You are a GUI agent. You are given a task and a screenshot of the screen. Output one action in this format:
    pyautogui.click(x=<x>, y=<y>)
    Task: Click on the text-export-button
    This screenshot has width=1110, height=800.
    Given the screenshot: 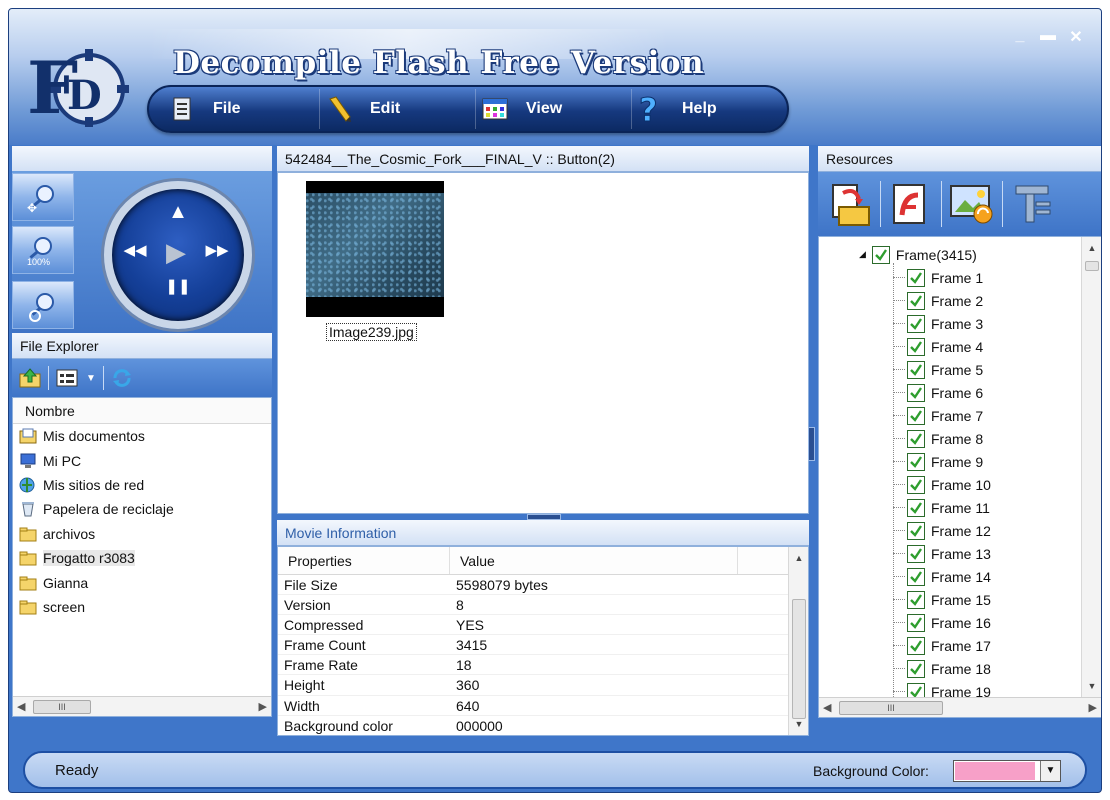 What is the action you would take?
    pyautogui.click(x=1033, y=204)
    